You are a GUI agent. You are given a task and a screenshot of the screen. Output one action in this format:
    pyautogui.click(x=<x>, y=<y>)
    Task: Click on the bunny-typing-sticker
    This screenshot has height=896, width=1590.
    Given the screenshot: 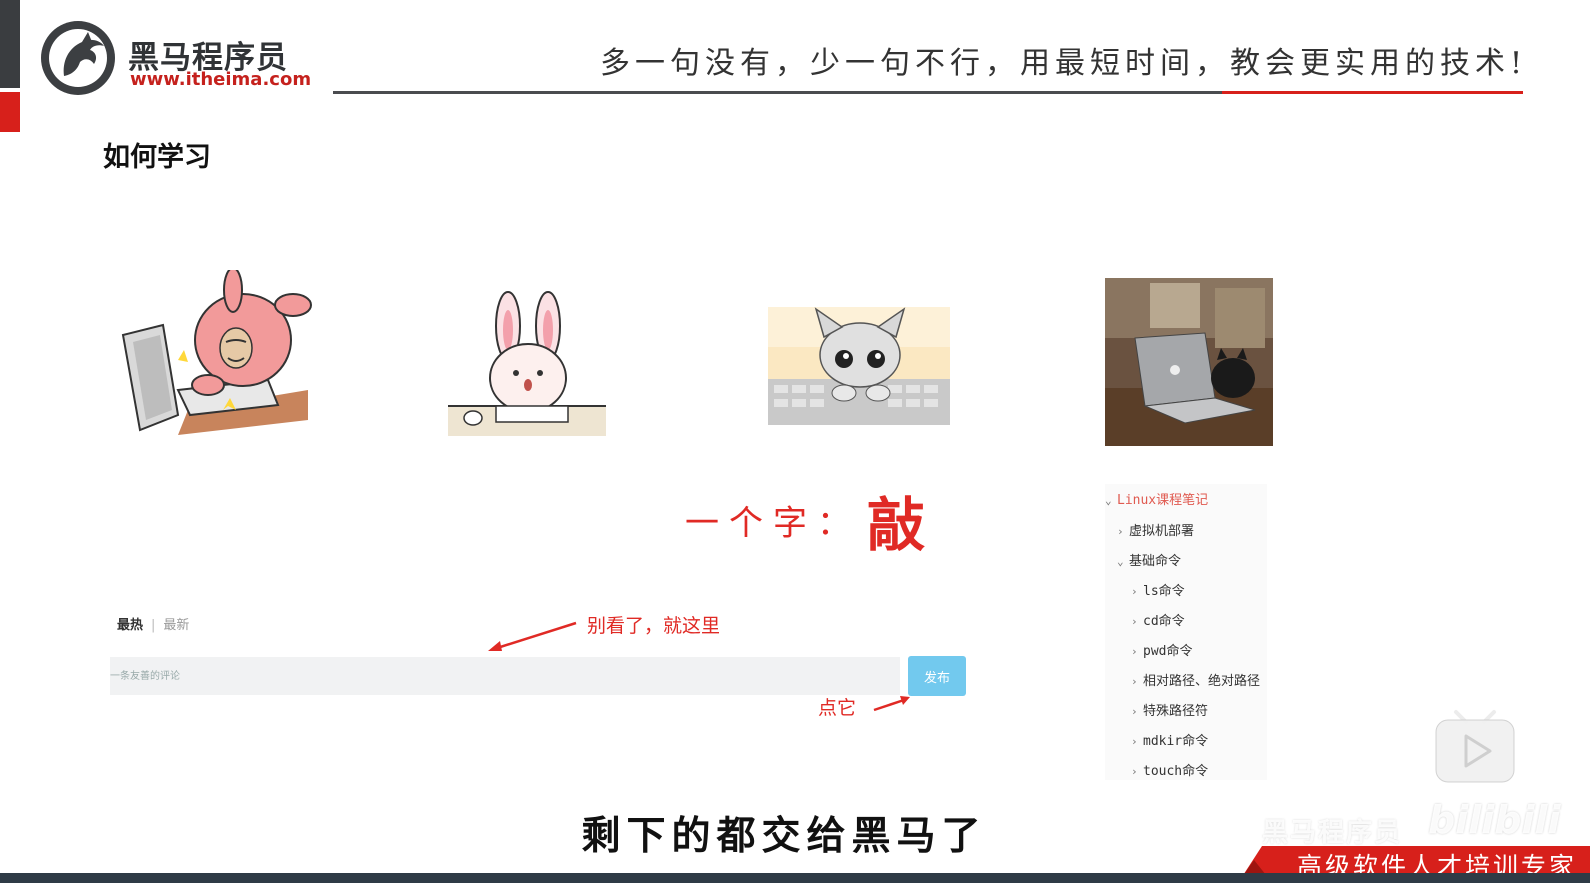 What is the action you would take?
    pyautogui.click(x=527, y=363)
    